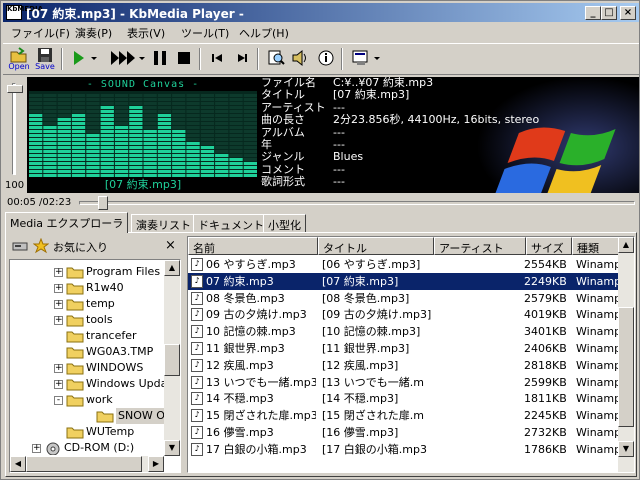 The height and width of the screenshot is (480, 640). I want to click on menu-file: ファイル(F), so click(40, 33).